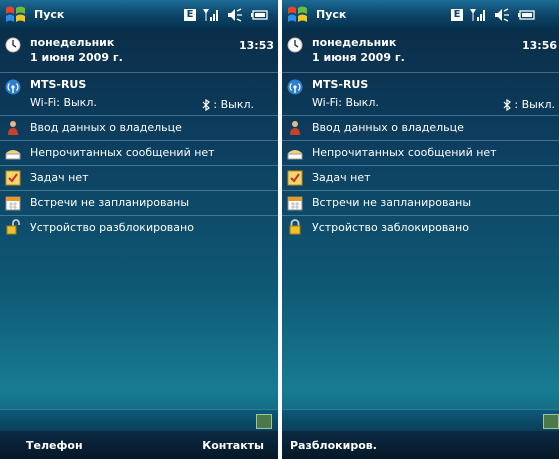 Image resolution: width=559 pixels, height=459 pixels. Describe the element at coordinates (54, 445) in the screenshot. I see `left-softkey: Телефон` at that location.